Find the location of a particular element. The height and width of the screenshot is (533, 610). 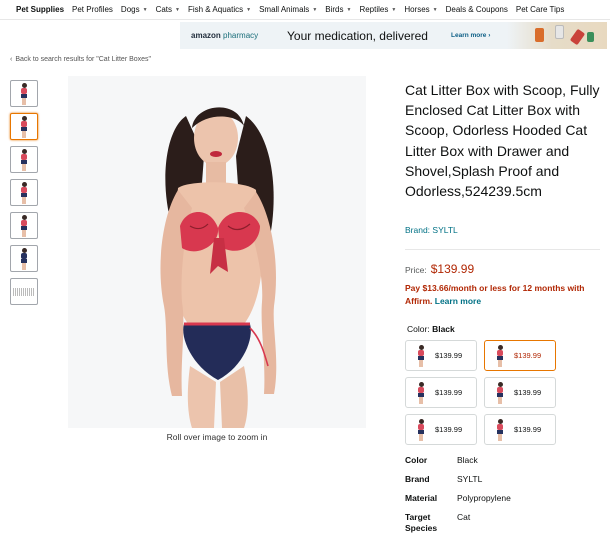

brand-link: Brand: SYLTL is located at coordinates (431, 230).